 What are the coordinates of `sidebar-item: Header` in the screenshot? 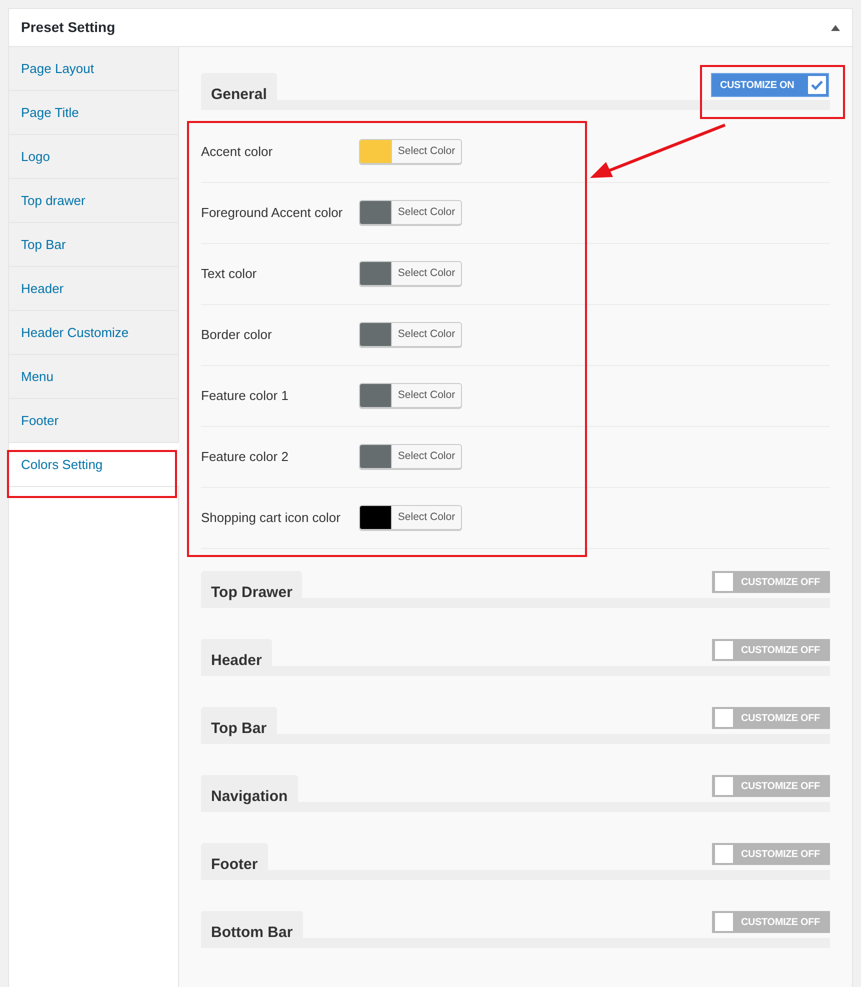 It's located at (93, 289).